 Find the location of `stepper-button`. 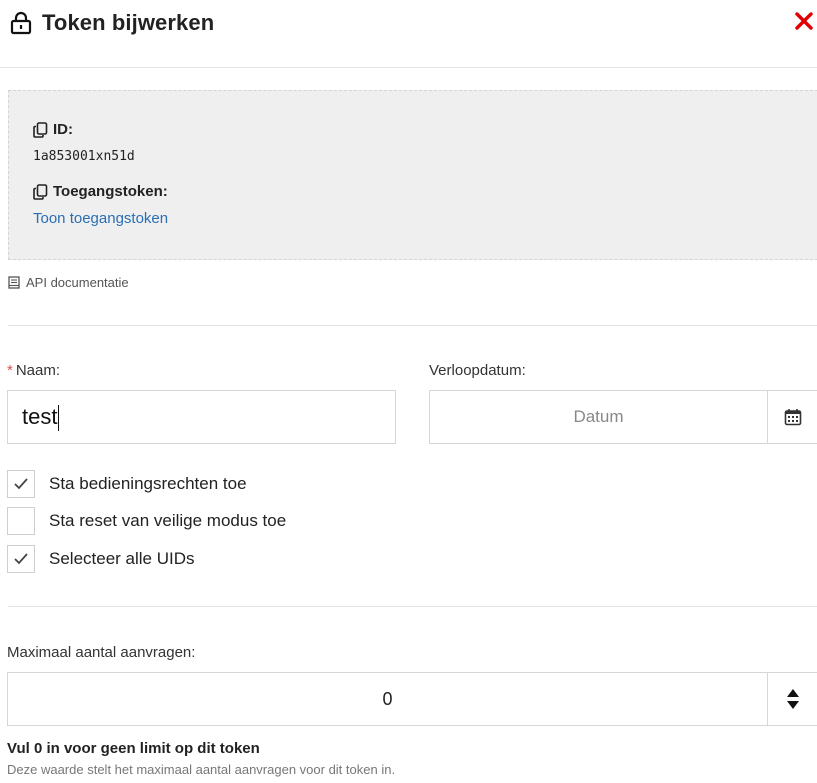

stepper-button is located at coordinates (792, 699).